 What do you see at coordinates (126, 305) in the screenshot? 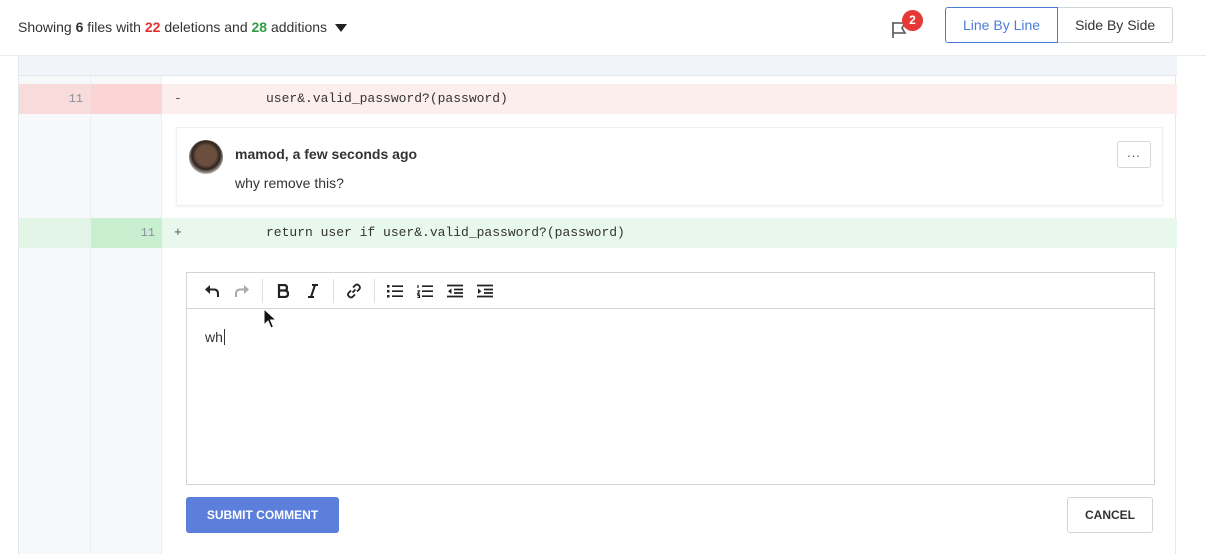
I see `new-line-gutter` at bounding box center [126, 305].